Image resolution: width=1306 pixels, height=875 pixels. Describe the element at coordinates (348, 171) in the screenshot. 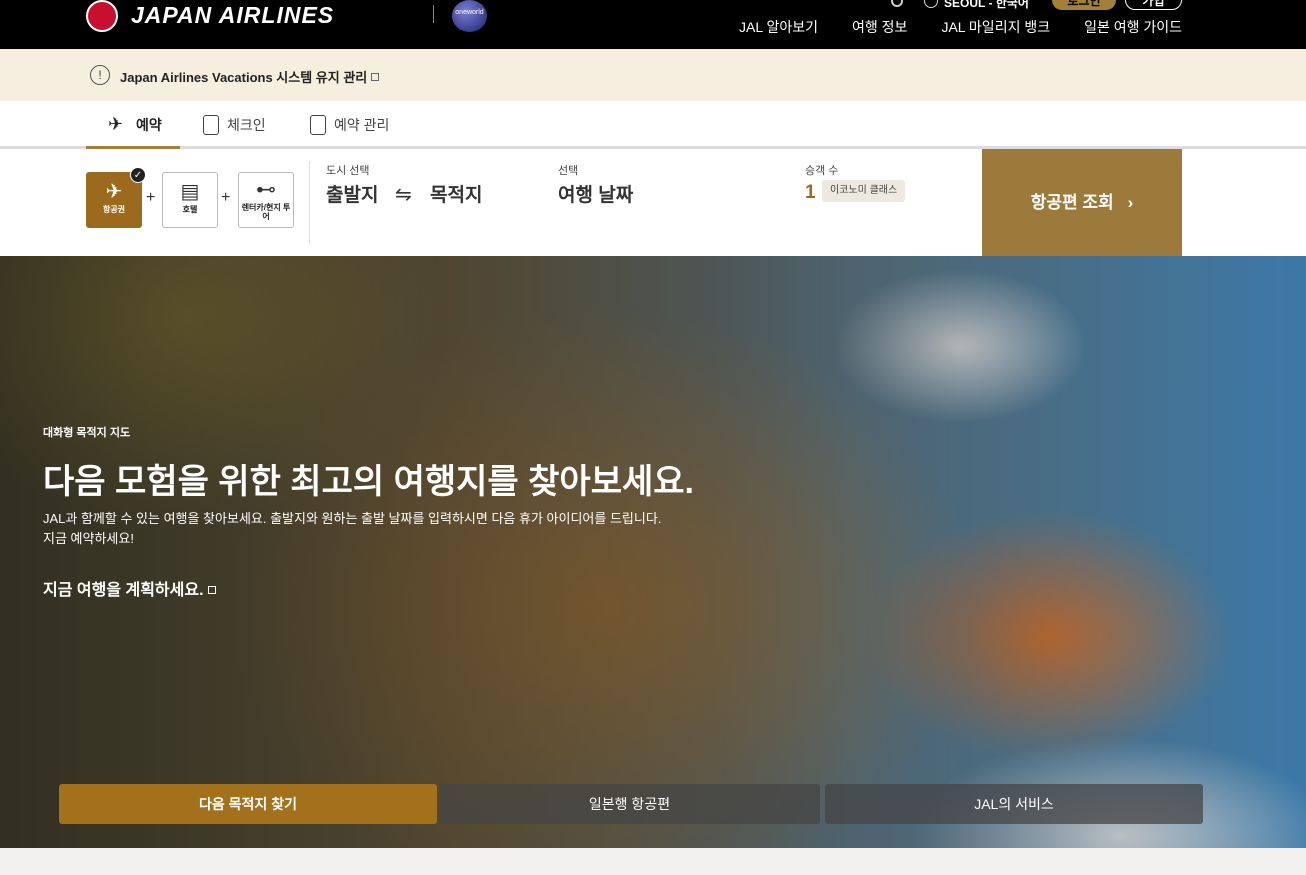

I see `city-select-label: 도시 선택` at that location.